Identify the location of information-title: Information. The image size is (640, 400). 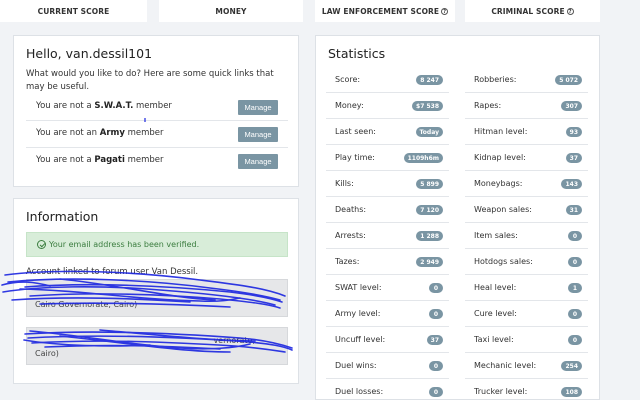
(62, 216).